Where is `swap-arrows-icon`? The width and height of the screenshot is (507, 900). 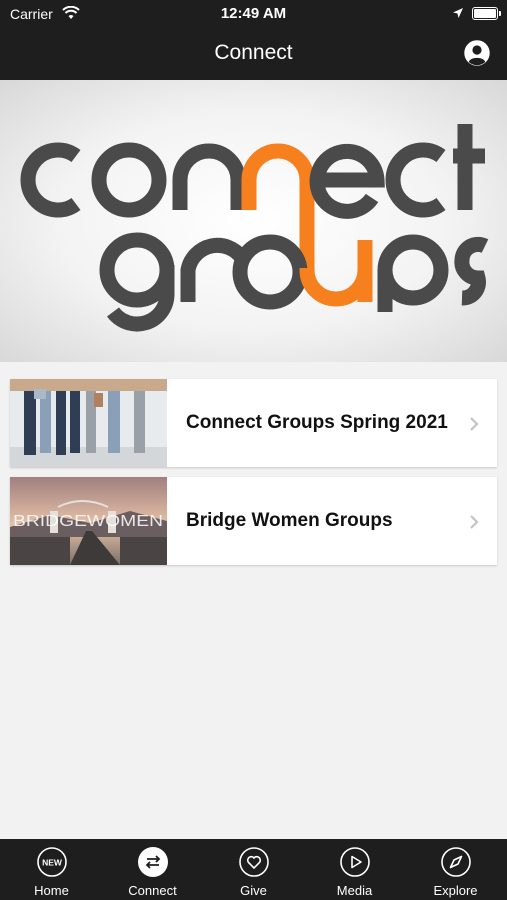 swap-arrows-icon is located at coordinates (153, 862).